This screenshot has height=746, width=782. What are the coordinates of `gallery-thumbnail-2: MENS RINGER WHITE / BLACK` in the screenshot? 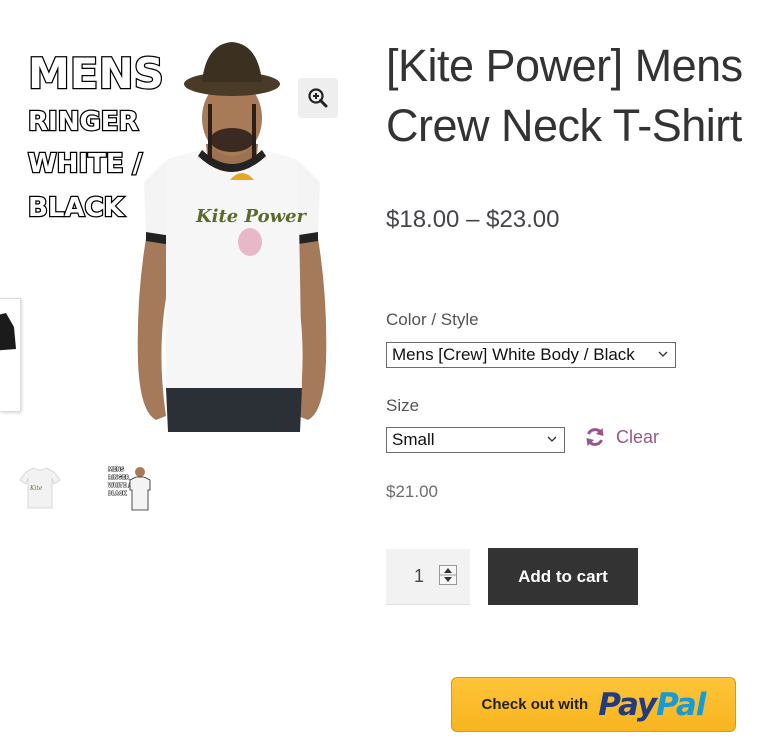 It's located at (130, 488).